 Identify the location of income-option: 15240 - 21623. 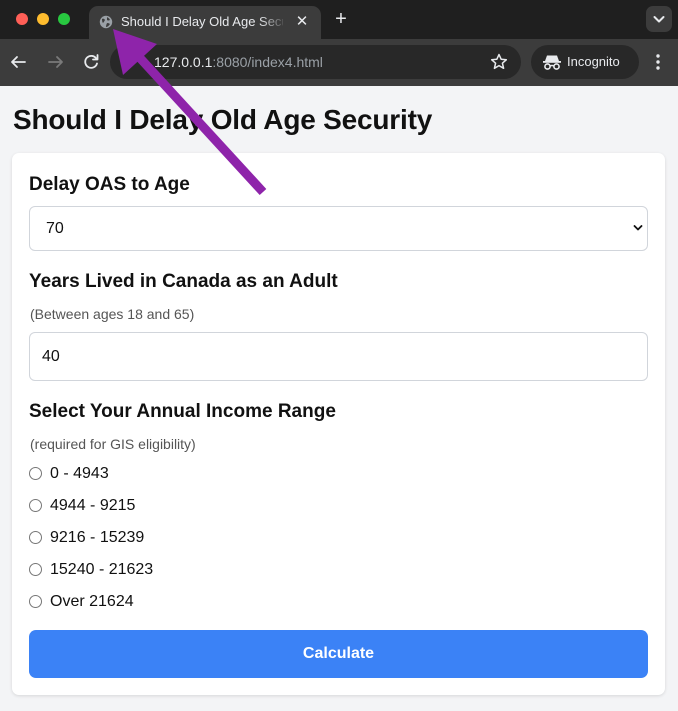
(179, 570).